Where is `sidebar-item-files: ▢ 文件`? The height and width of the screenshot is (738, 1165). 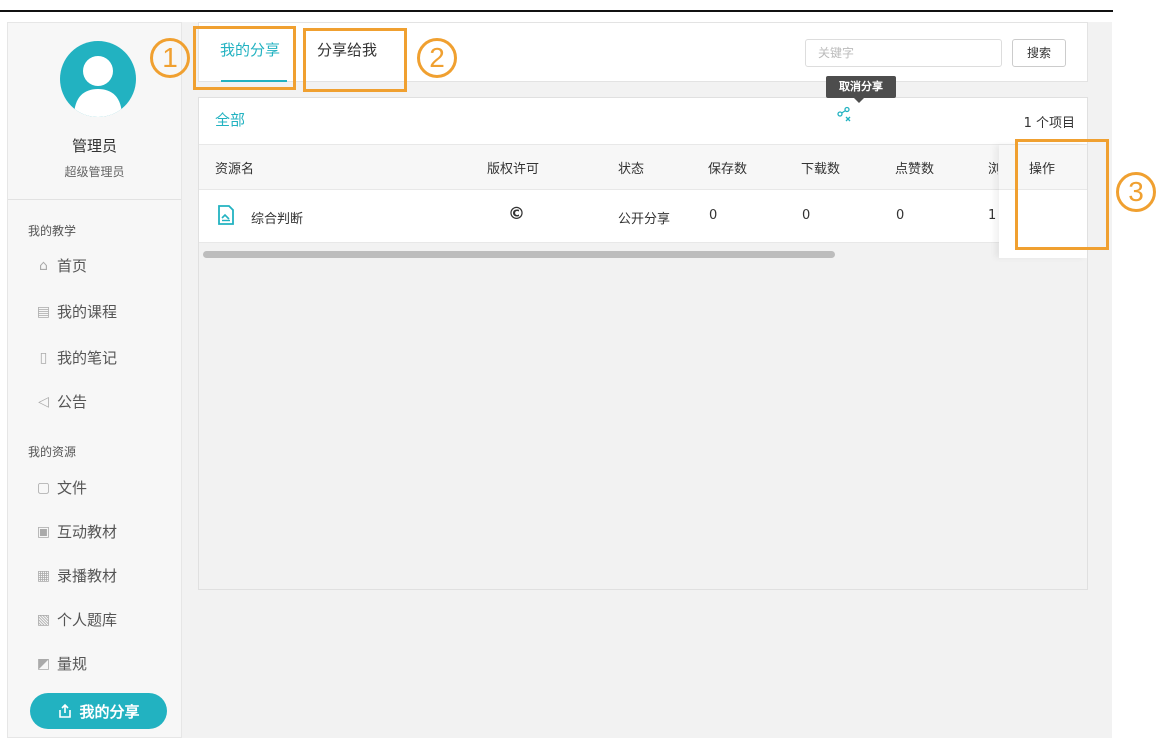
sidebar-item-files: ▢ 文件 is located at coordinates (61, 488).